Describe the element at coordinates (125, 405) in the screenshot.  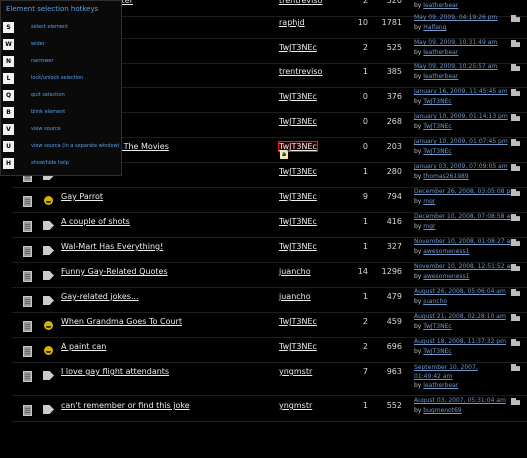
I see `thread-title-link: can't remember or find this joke` at that location.